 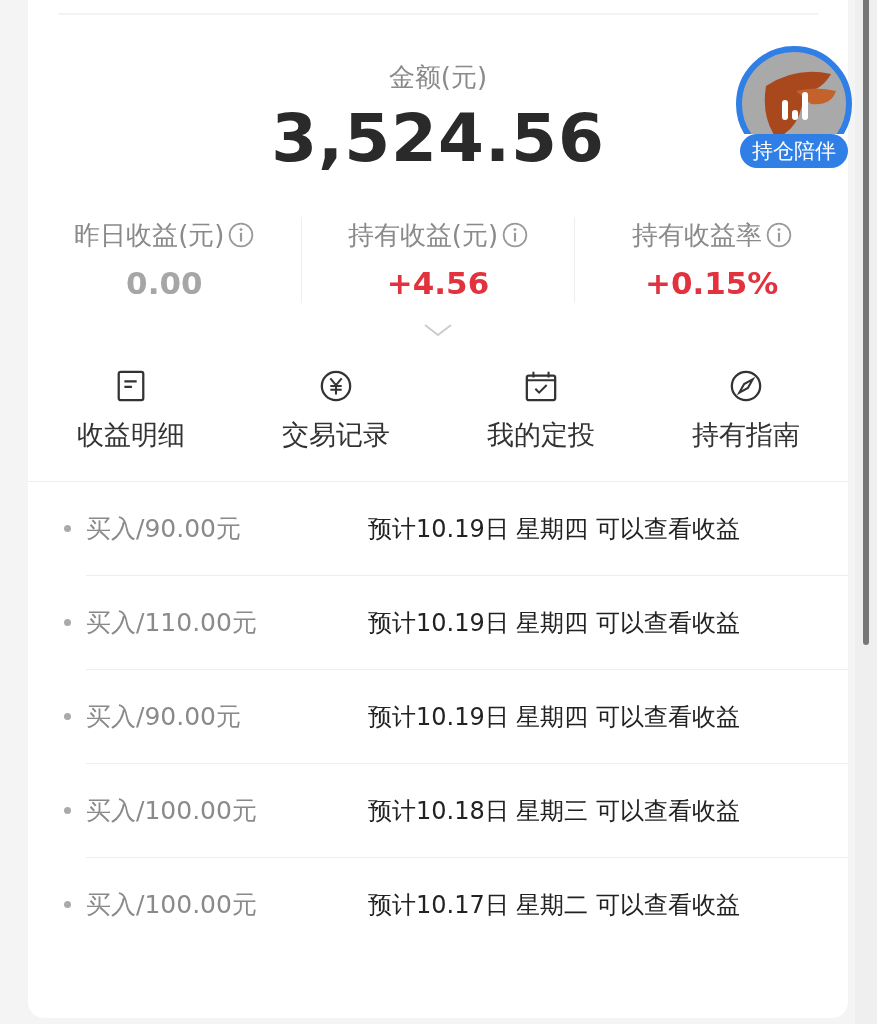 I want to click on record-note: 预计10.17日 星期二 可以查看收益, so click(x=554, y=905).